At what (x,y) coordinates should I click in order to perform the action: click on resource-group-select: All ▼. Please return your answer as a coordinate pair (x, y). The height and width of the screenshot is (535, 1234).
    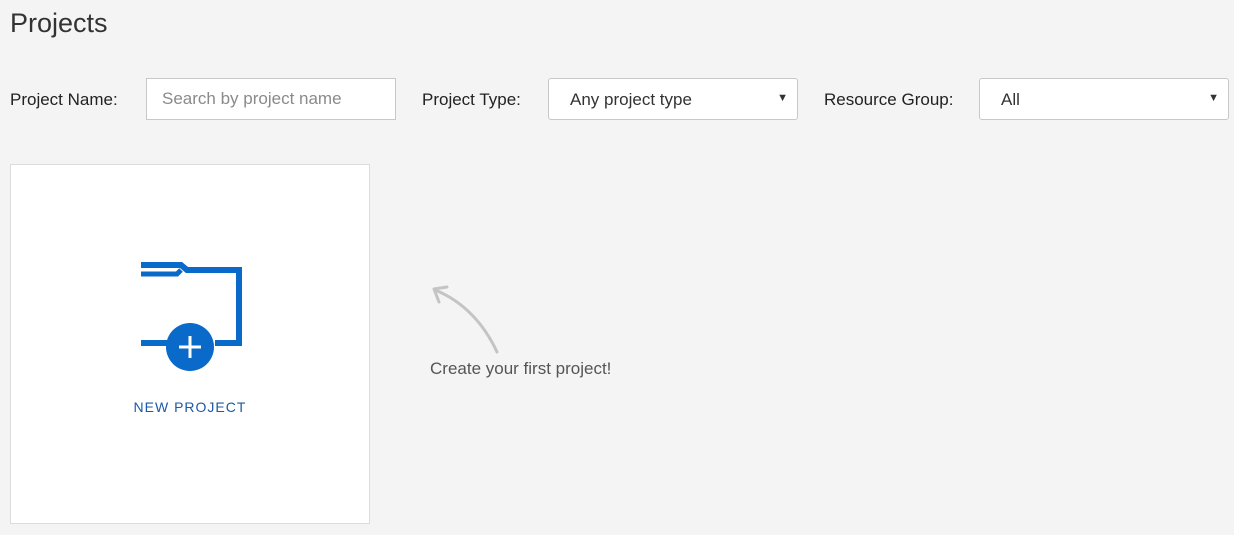
    Looking at the image, I should click on (1104, 99).